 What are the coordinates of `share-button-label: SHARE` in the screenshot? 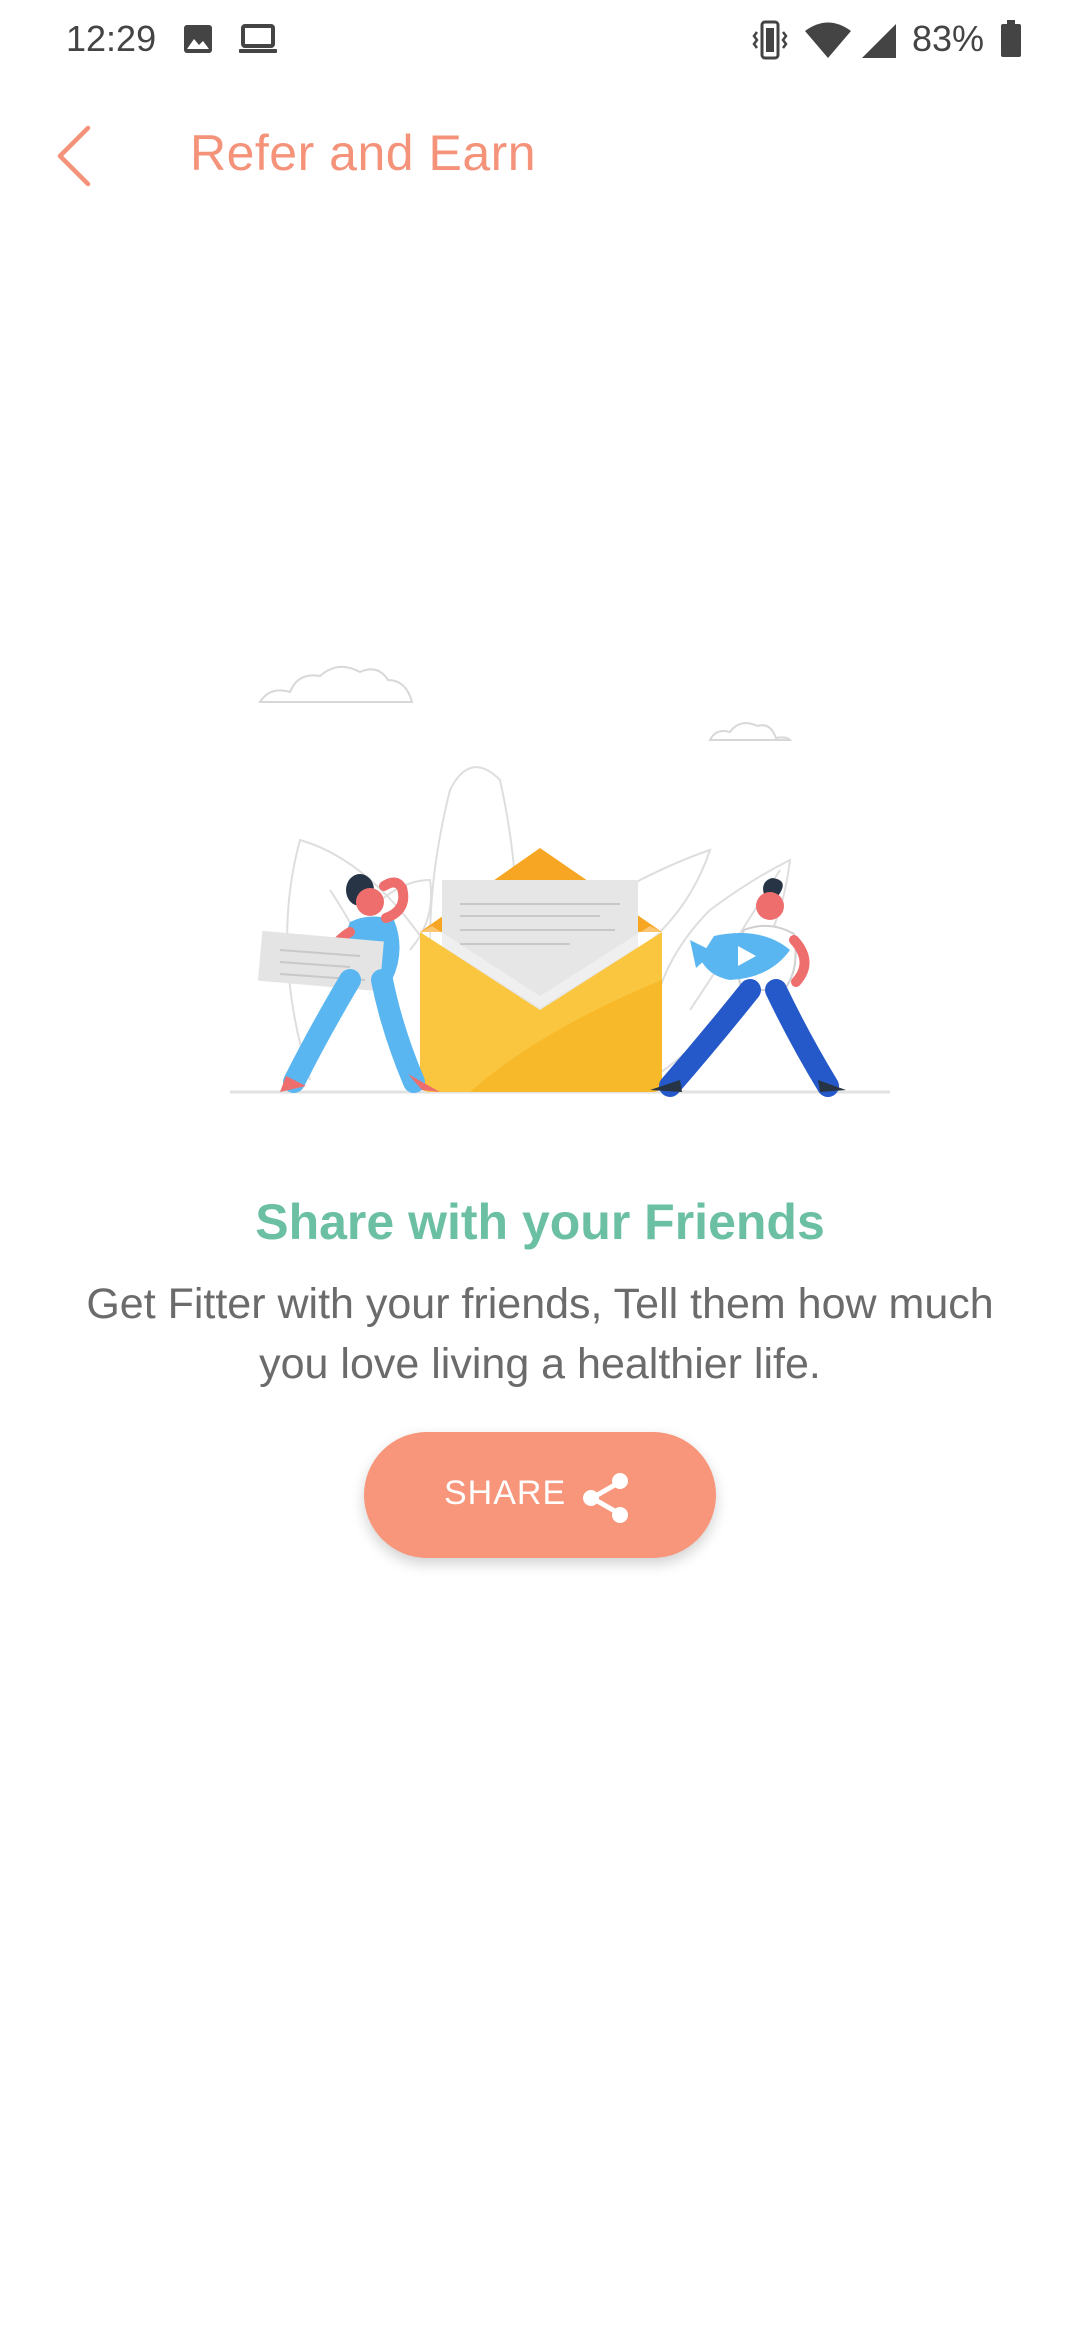 It's located at (505, 1493).